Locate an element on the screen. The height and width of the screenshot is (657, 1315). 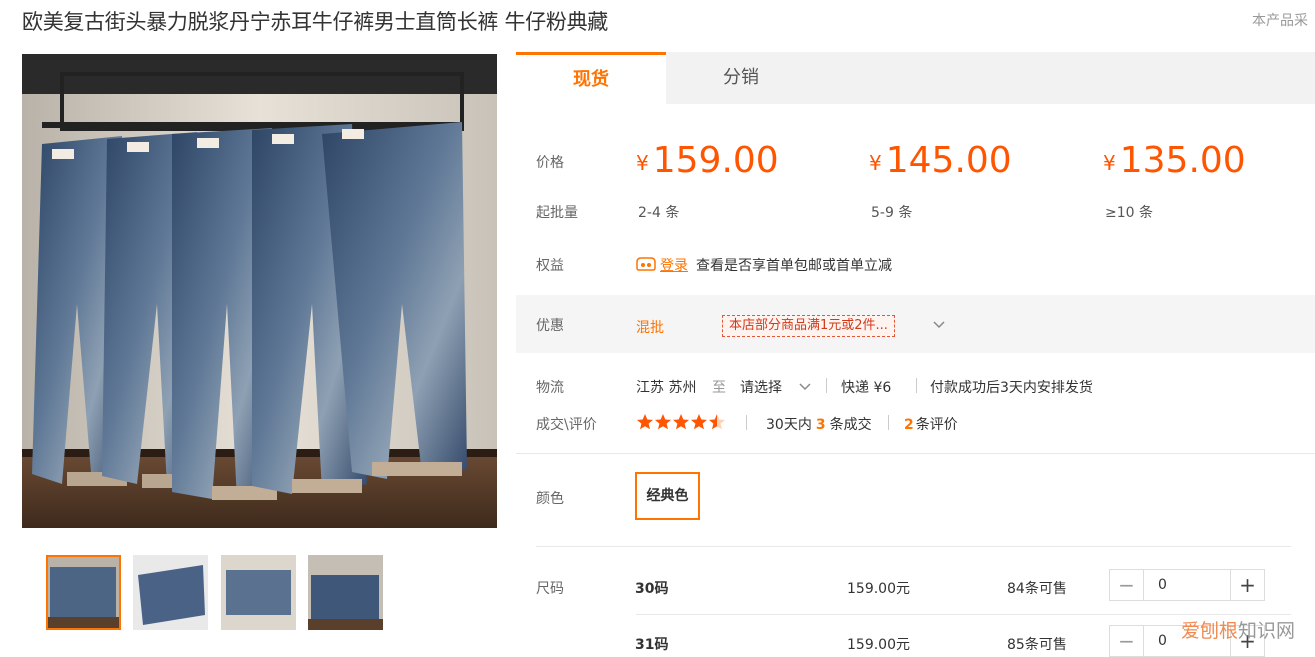
quantity-stepper: − 0 + is located at coordinates (1187, 585).